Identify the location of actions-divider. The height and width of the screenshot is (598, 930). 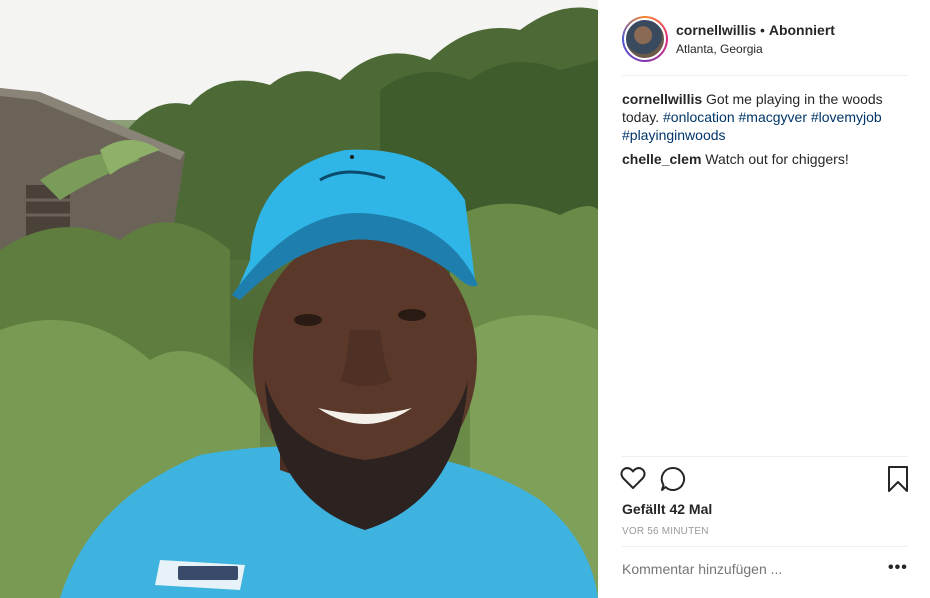
(765, 456).